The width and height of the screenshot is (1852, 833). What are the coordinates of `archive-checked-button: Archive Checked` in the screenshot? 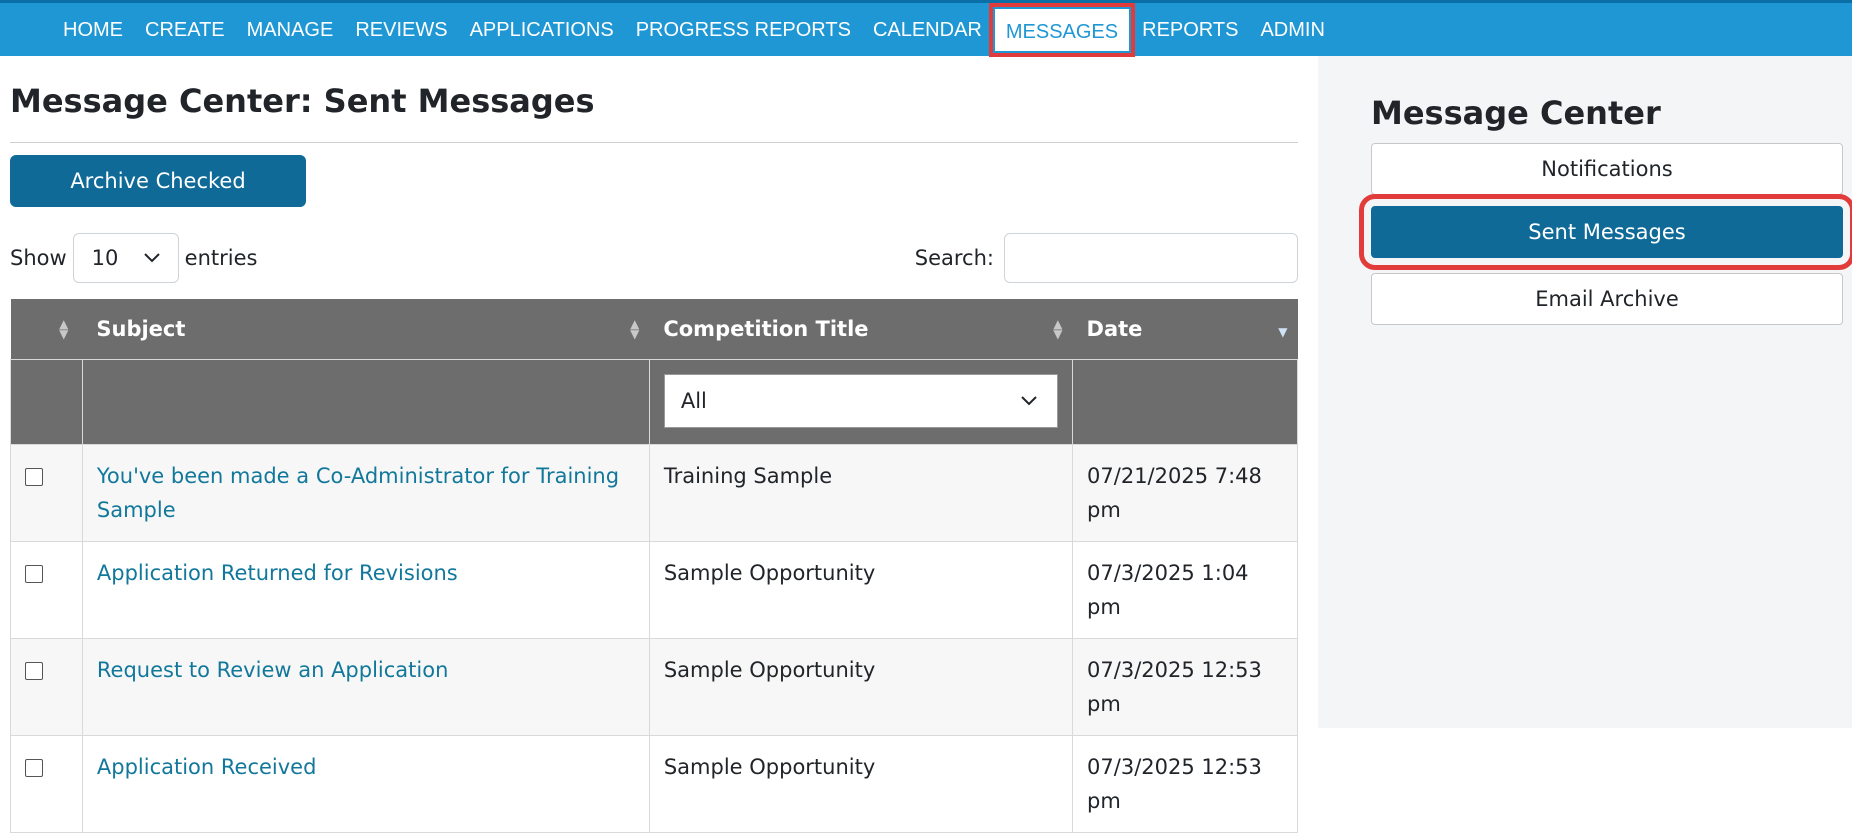 It's located at (158, 181).